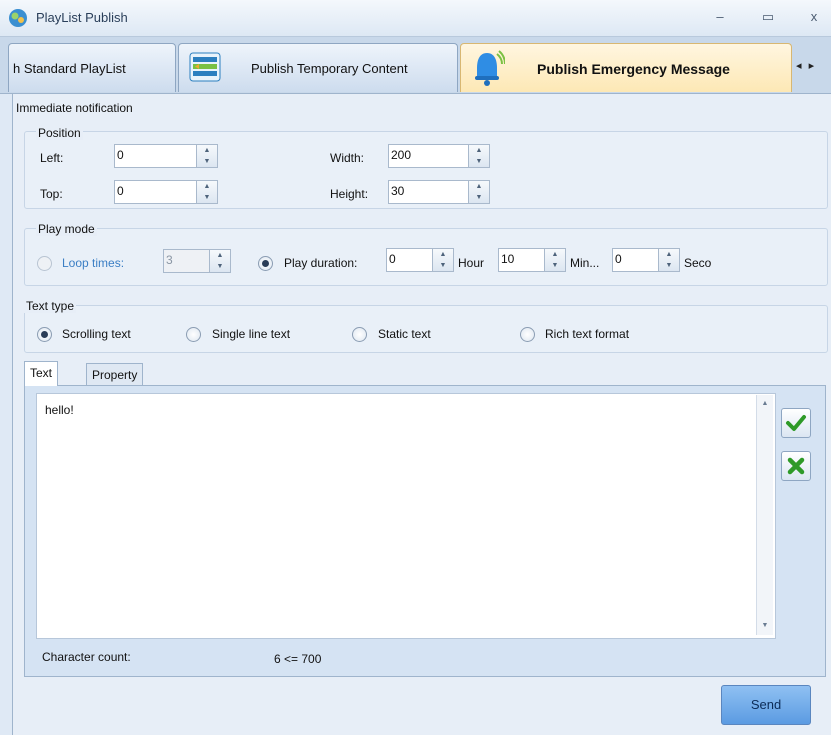 The image size is (831, 735). I want to click on temporary-content-icon, so click(205, 67).